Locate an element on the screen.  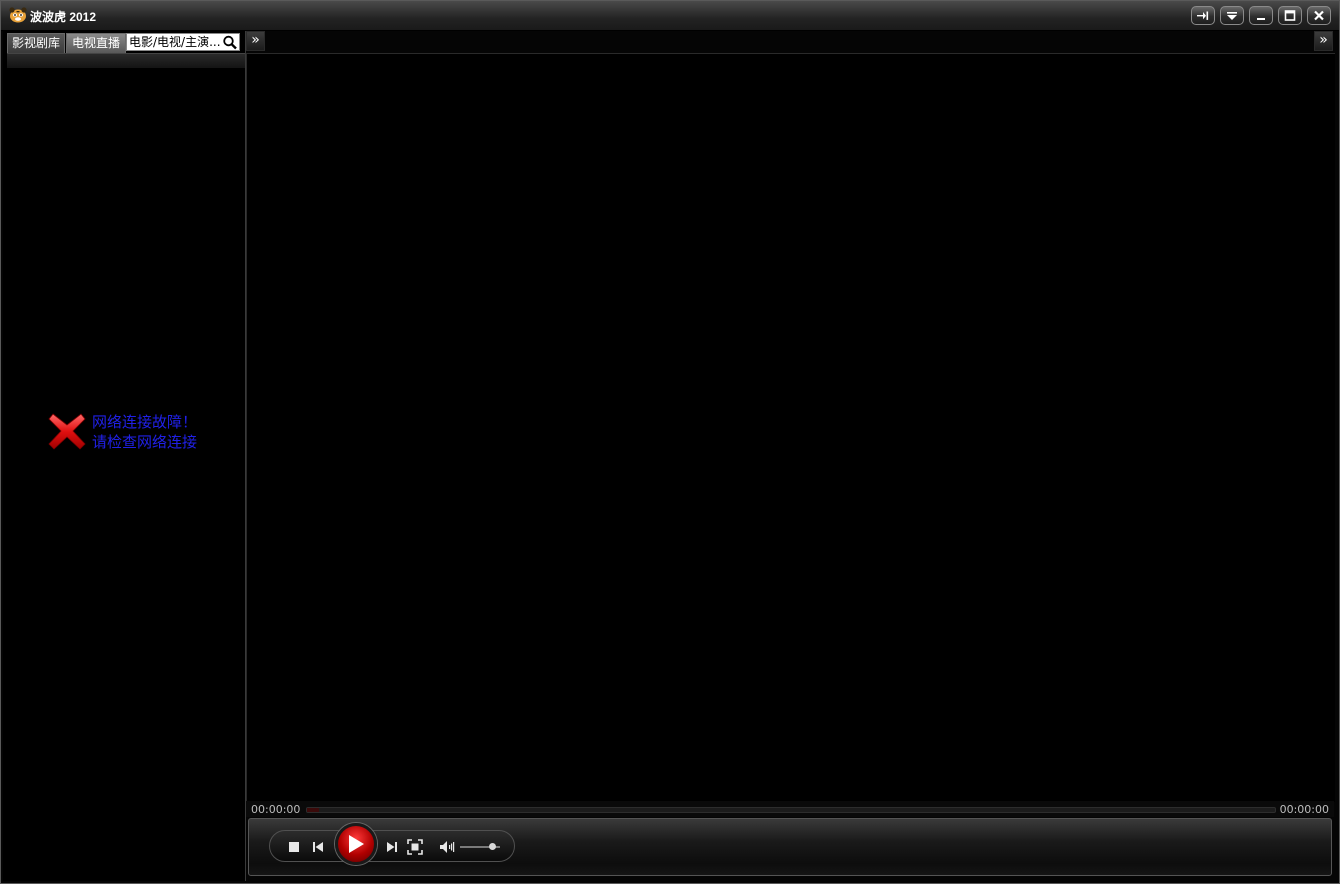
seek-bar-head is located at coordinates (313, 810).